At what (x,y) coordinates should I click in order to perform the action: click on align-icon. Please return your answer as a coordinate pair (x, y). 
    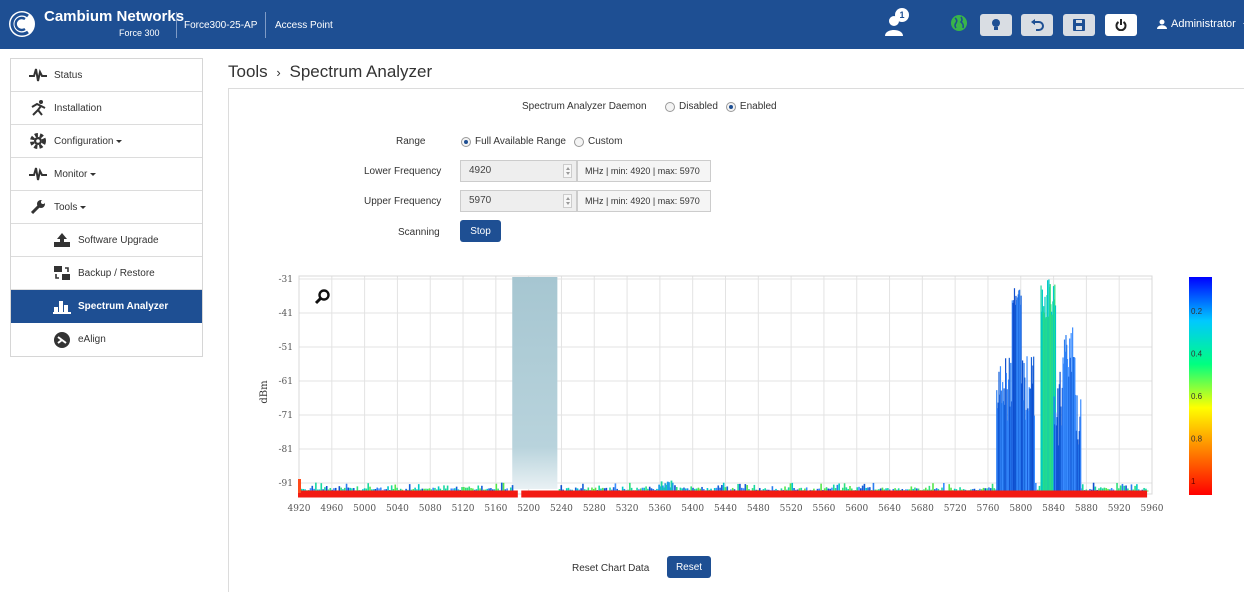
    Looking at the image, I should click on (62, 340).